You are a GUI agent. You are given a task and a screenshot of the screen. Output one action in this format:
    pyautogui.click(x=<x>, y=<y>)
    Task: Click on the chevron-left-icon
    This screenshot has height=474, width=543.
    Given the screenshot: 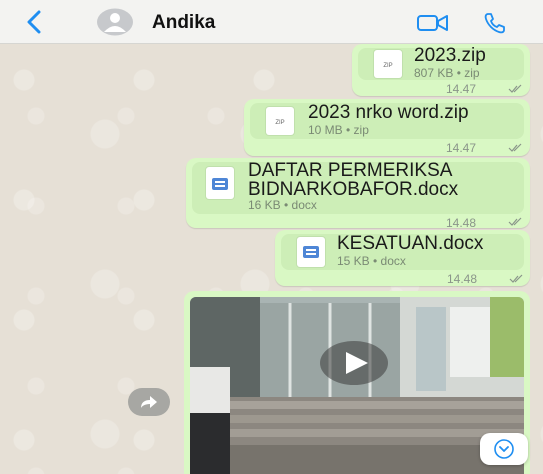 What is the action you would take?
    pyautogui.click(x=34, y=22)
    